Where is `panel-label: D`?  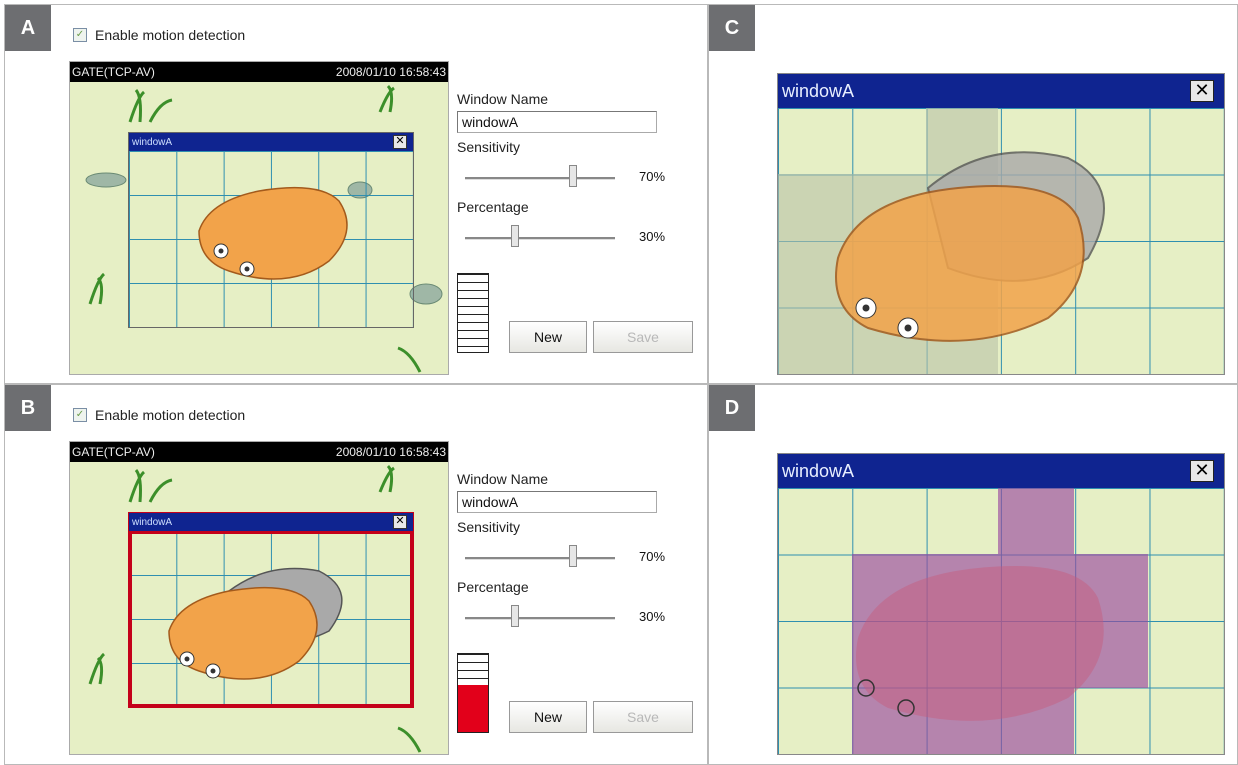
panel-label: D is located at coordinates (732, 408).